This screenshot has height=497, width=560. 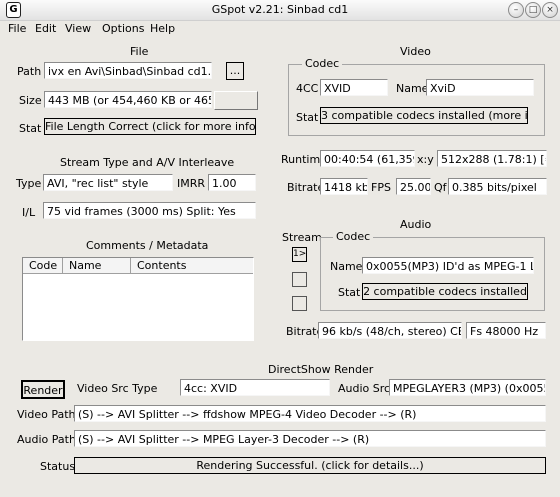 I want to click on audio-path-label: Audio Path, so click(x=46, y=439).